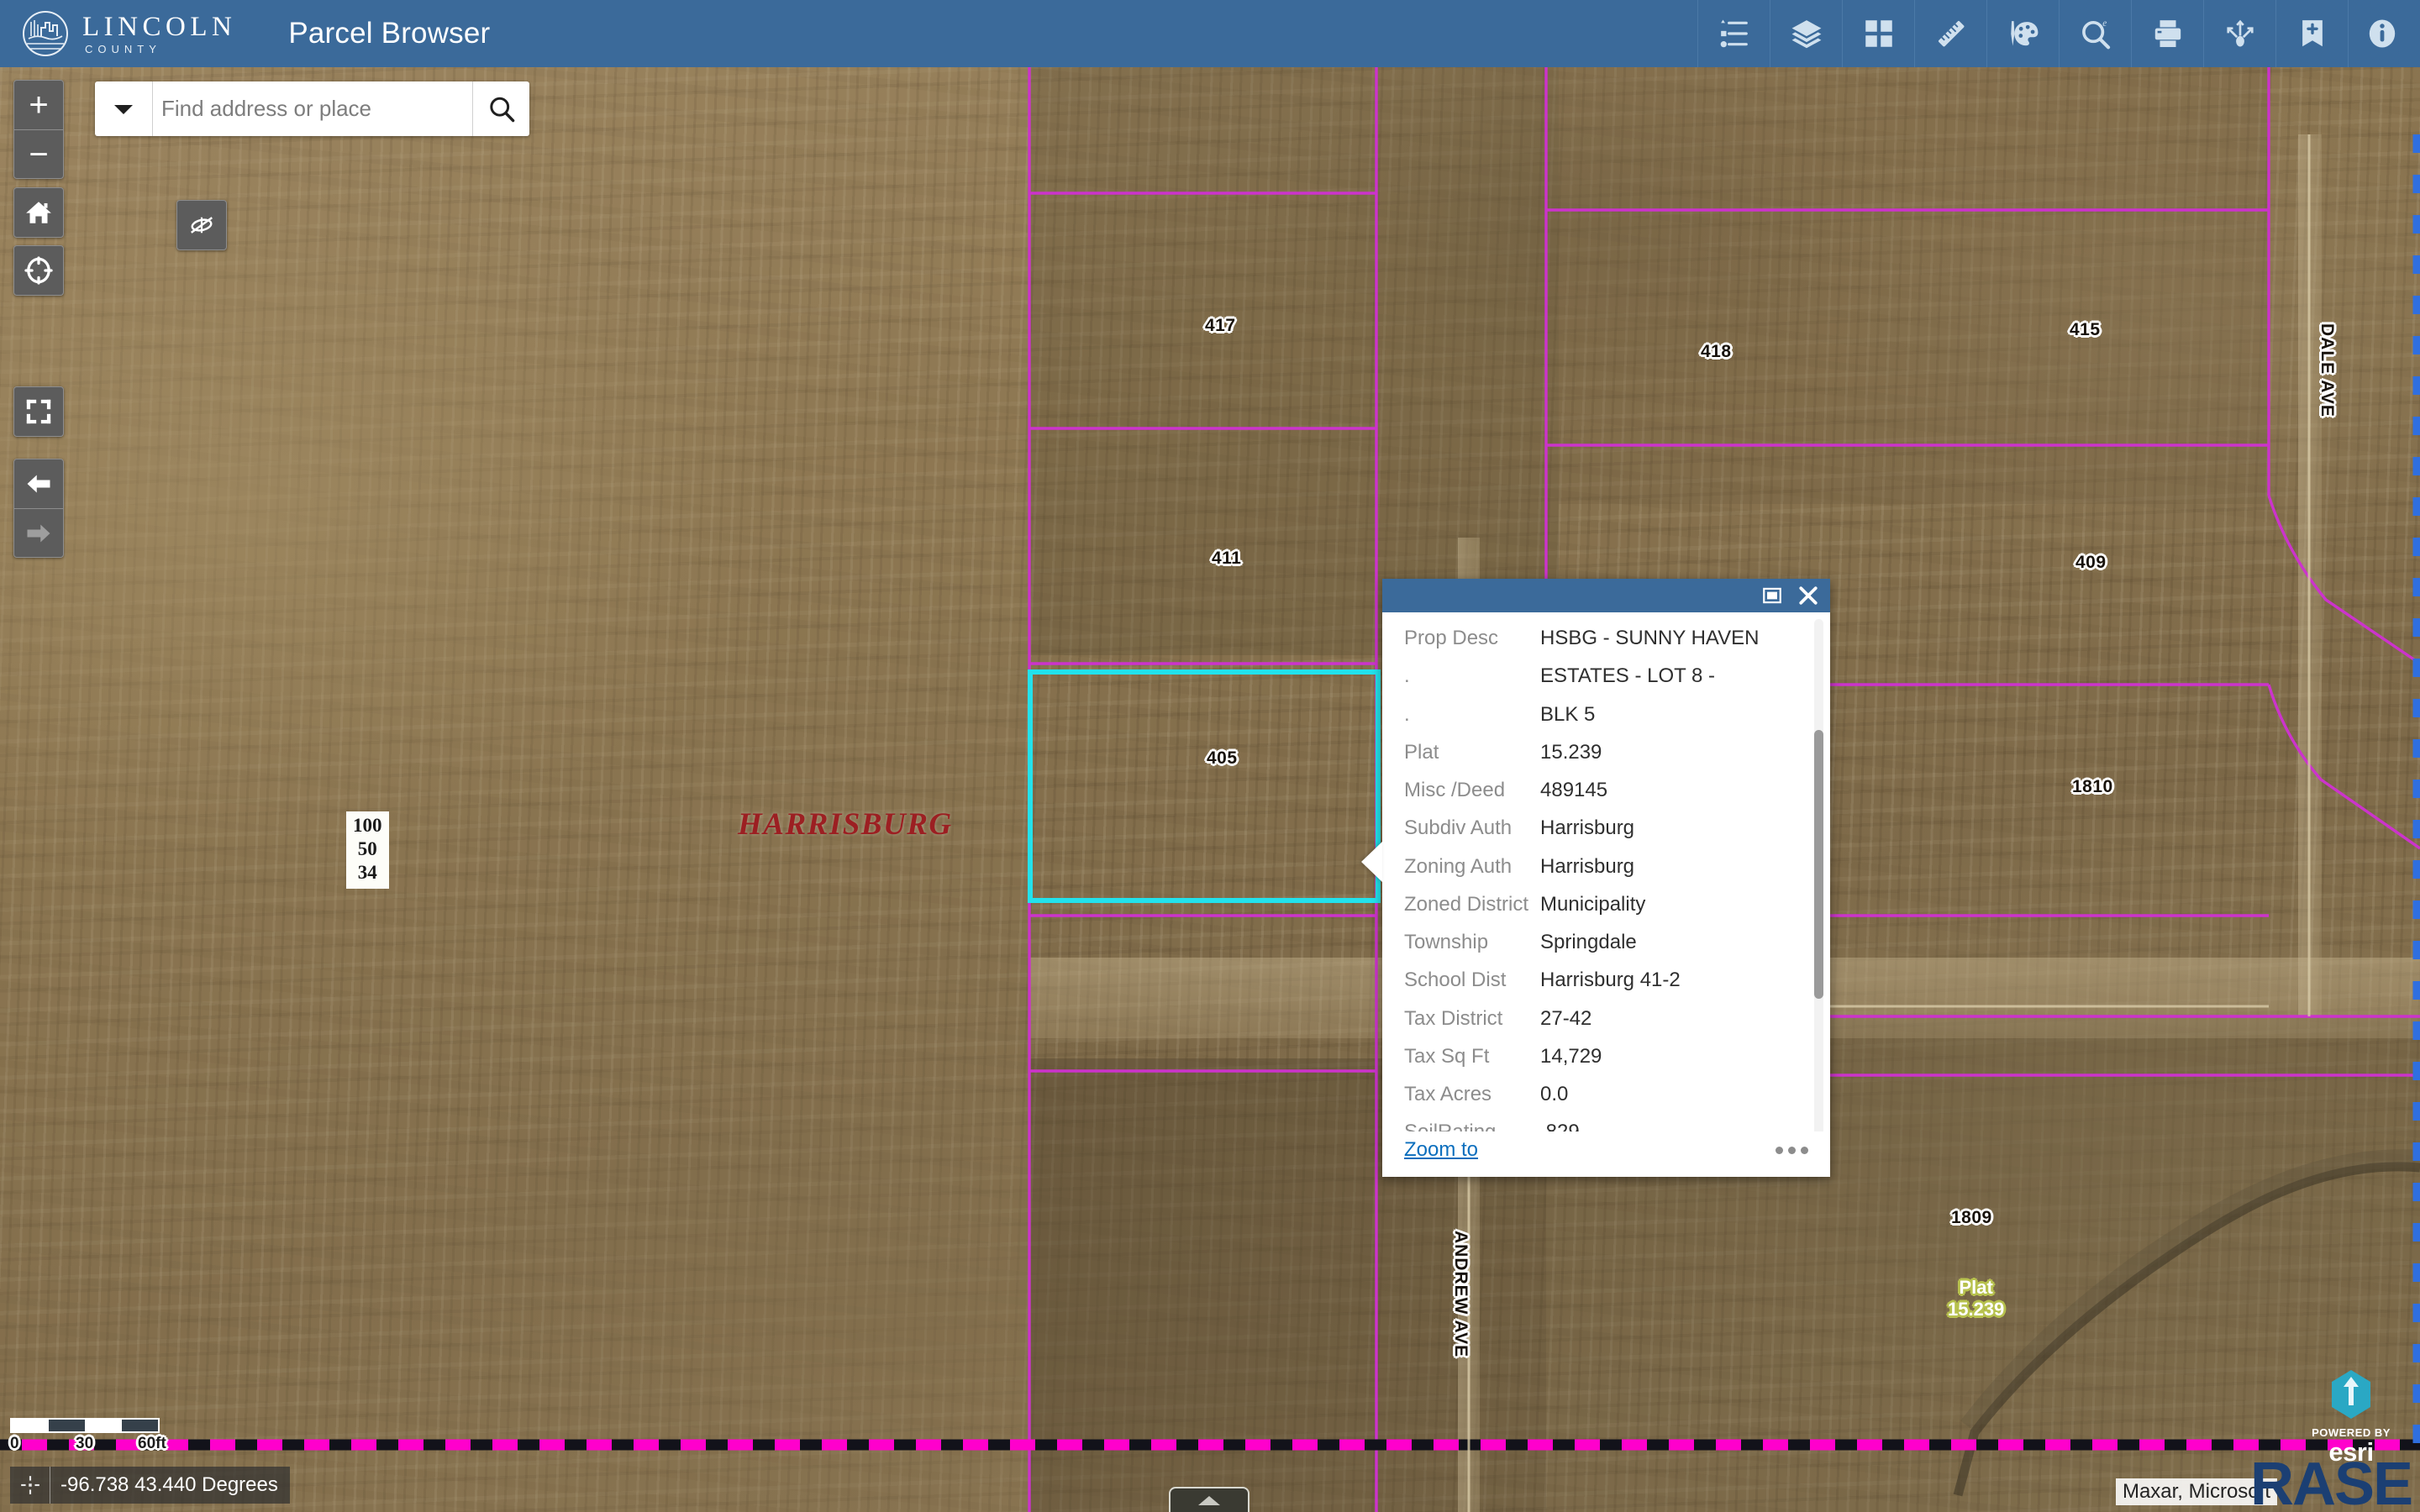 The image size is (2420, 1512). I want to click on zoom-to-link: Zoom to, so click(1441, 1150).